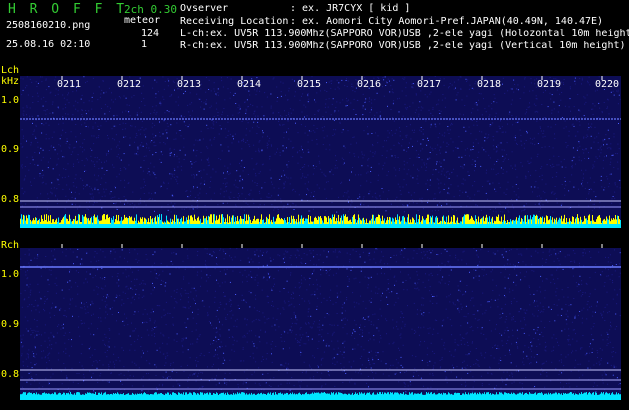 The height and width of the screenshot is (410, 629). I want to click on time-tick: 0214, so click(249, 84).